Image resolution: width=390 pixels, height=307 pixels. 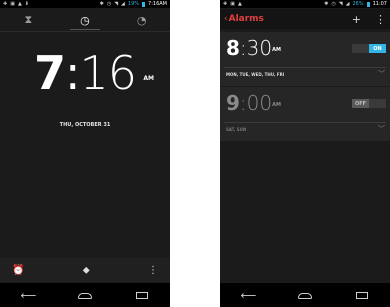 I want to click on stopwatch-icon: ◔, so click(x=142, y=20).